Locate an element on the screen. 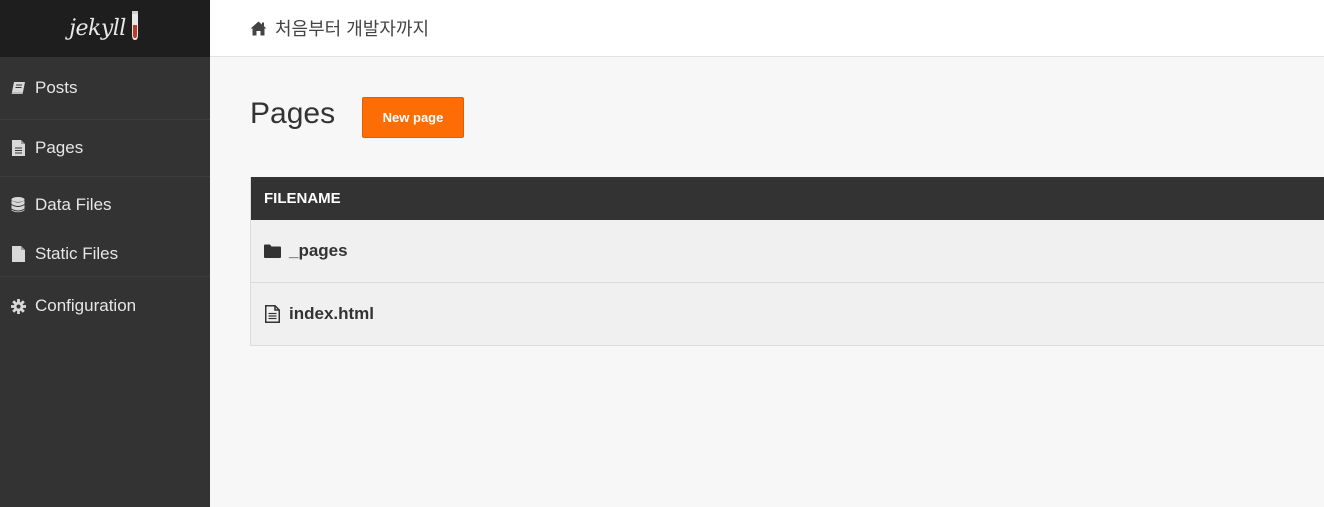 This screenshot has width=1324, height=507. sidebar-item-data-files: Data Files is located at coordinates (105, 204).